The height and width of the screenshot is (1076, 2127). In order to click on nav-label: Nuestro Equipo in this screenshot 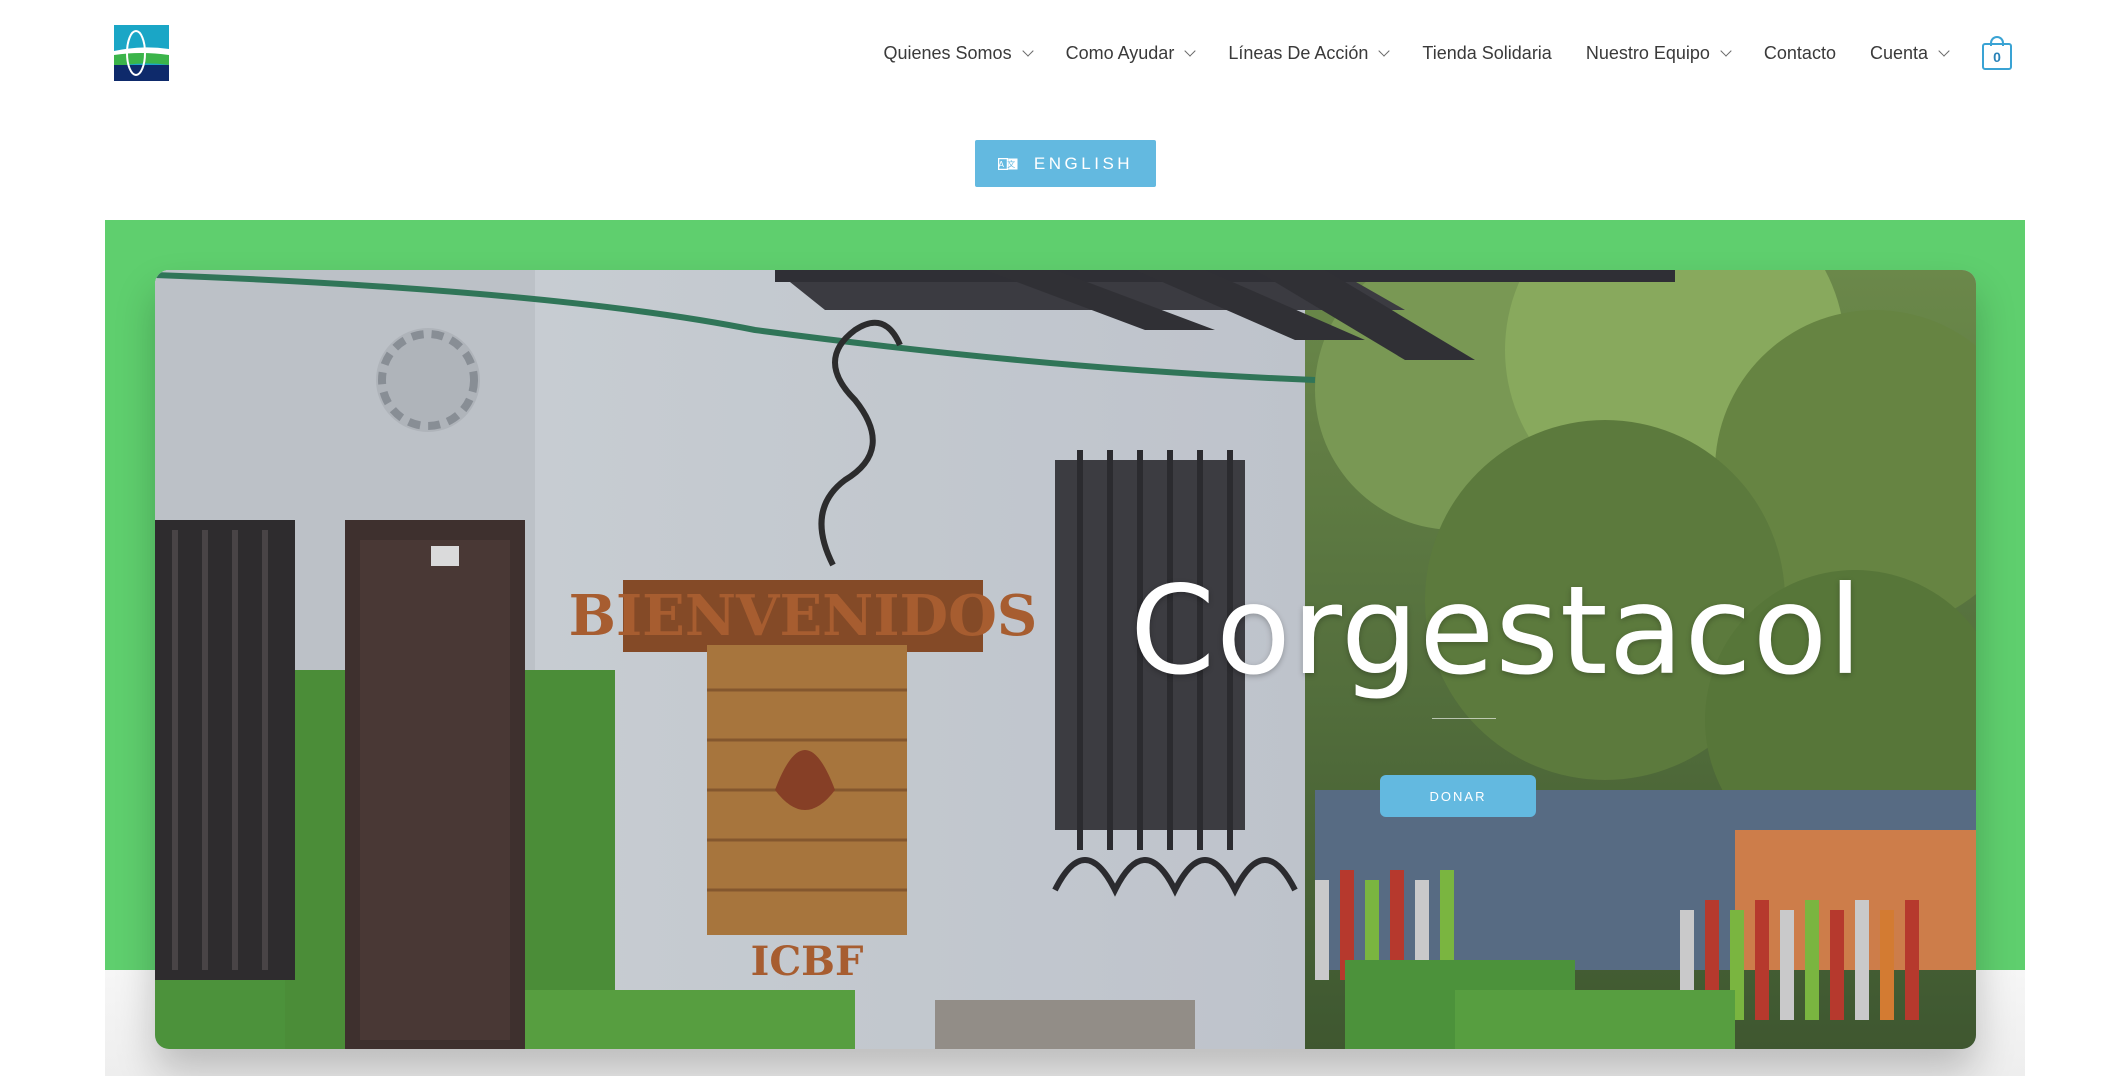, I will do `click(1647, 52)`.